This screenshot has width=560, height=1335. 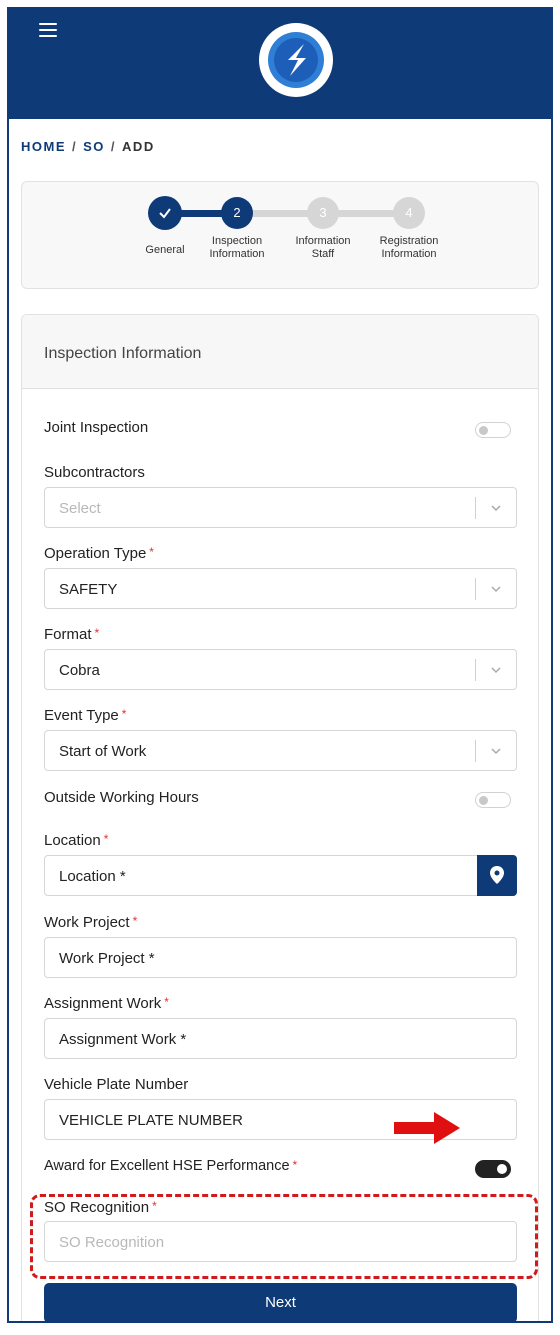 What do you see at coordinates (76, 840) in the screenshot?
I see `location-label: Location *` at bounding box center [76, 840].